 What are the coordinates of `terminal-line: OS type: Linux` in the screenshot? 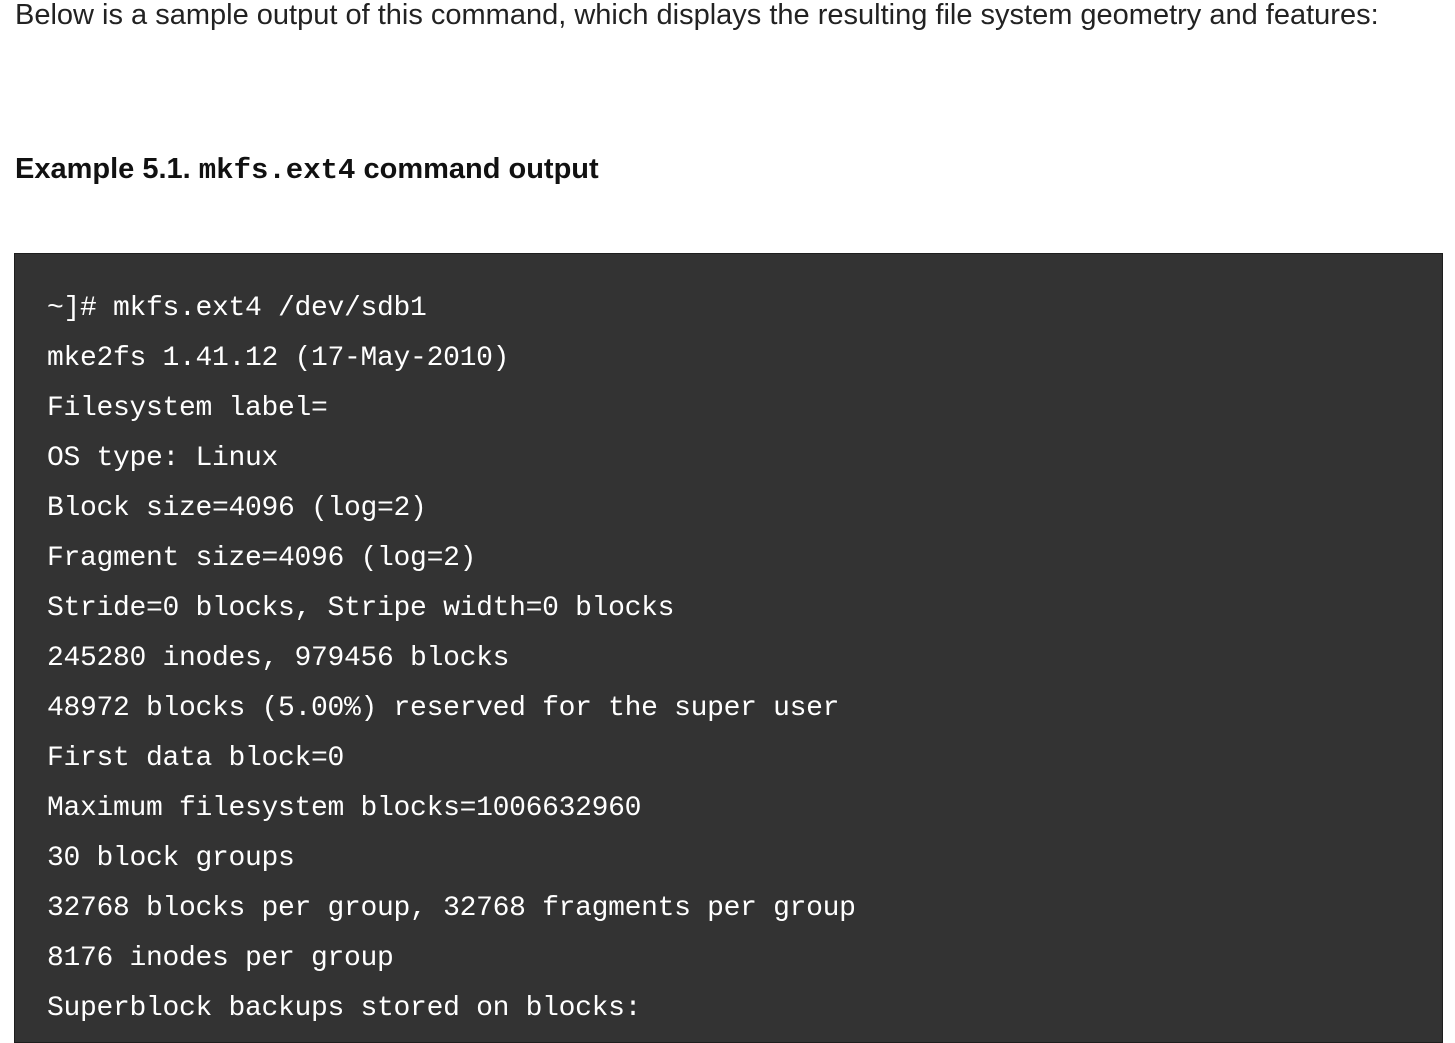 It's located at (163, 458).